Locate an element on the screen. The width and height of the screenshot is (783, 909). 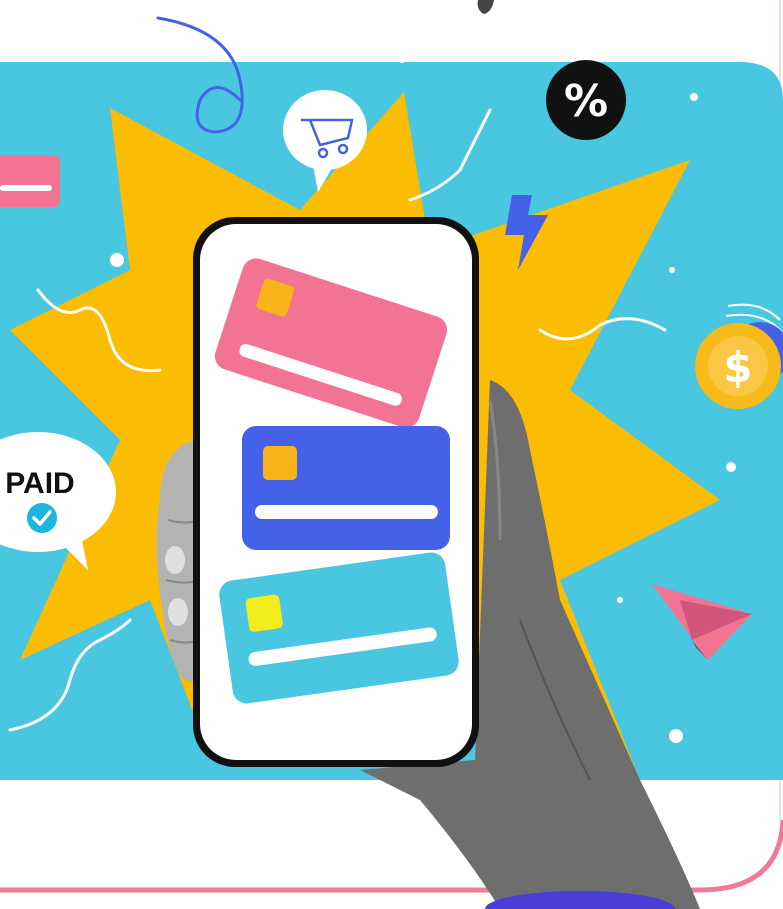
credit-card-icon is located at coordinates (346, 488).